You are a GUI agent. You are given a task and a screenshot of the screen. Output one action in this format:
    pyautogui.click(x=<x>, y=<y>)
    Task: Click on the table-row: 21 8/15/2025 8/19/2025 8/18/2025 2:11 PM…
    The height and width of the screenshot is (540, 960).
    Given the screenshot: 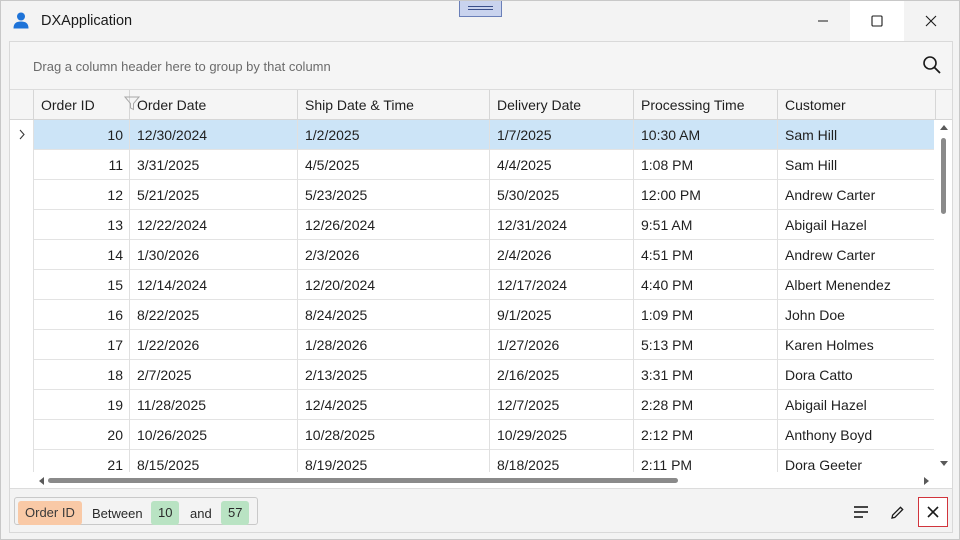 What is the action you would take?
    pyautogui.click(x=472, y=461)
    